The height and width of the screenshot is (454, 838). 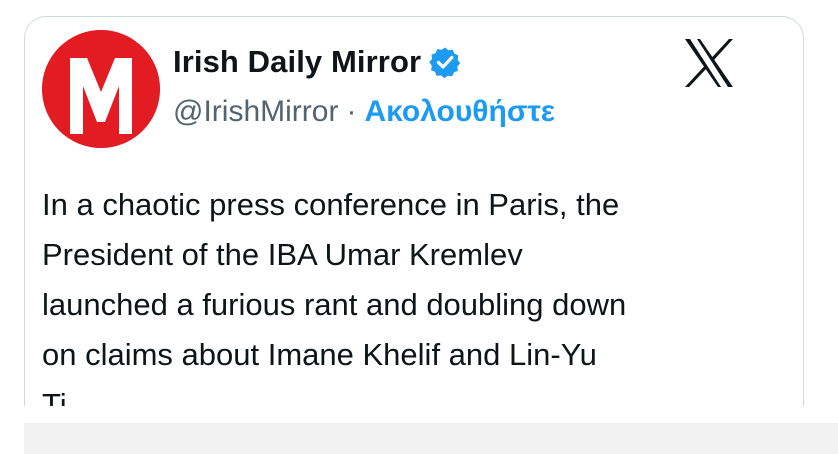 I want to click on verified-badge-icon, so click(x=445, y=62).